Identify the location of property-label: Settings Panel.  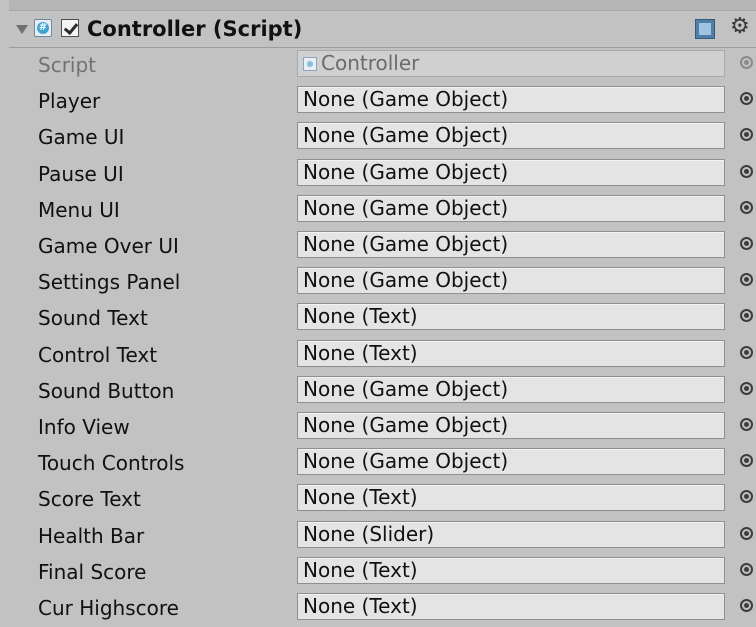
(109, 282).